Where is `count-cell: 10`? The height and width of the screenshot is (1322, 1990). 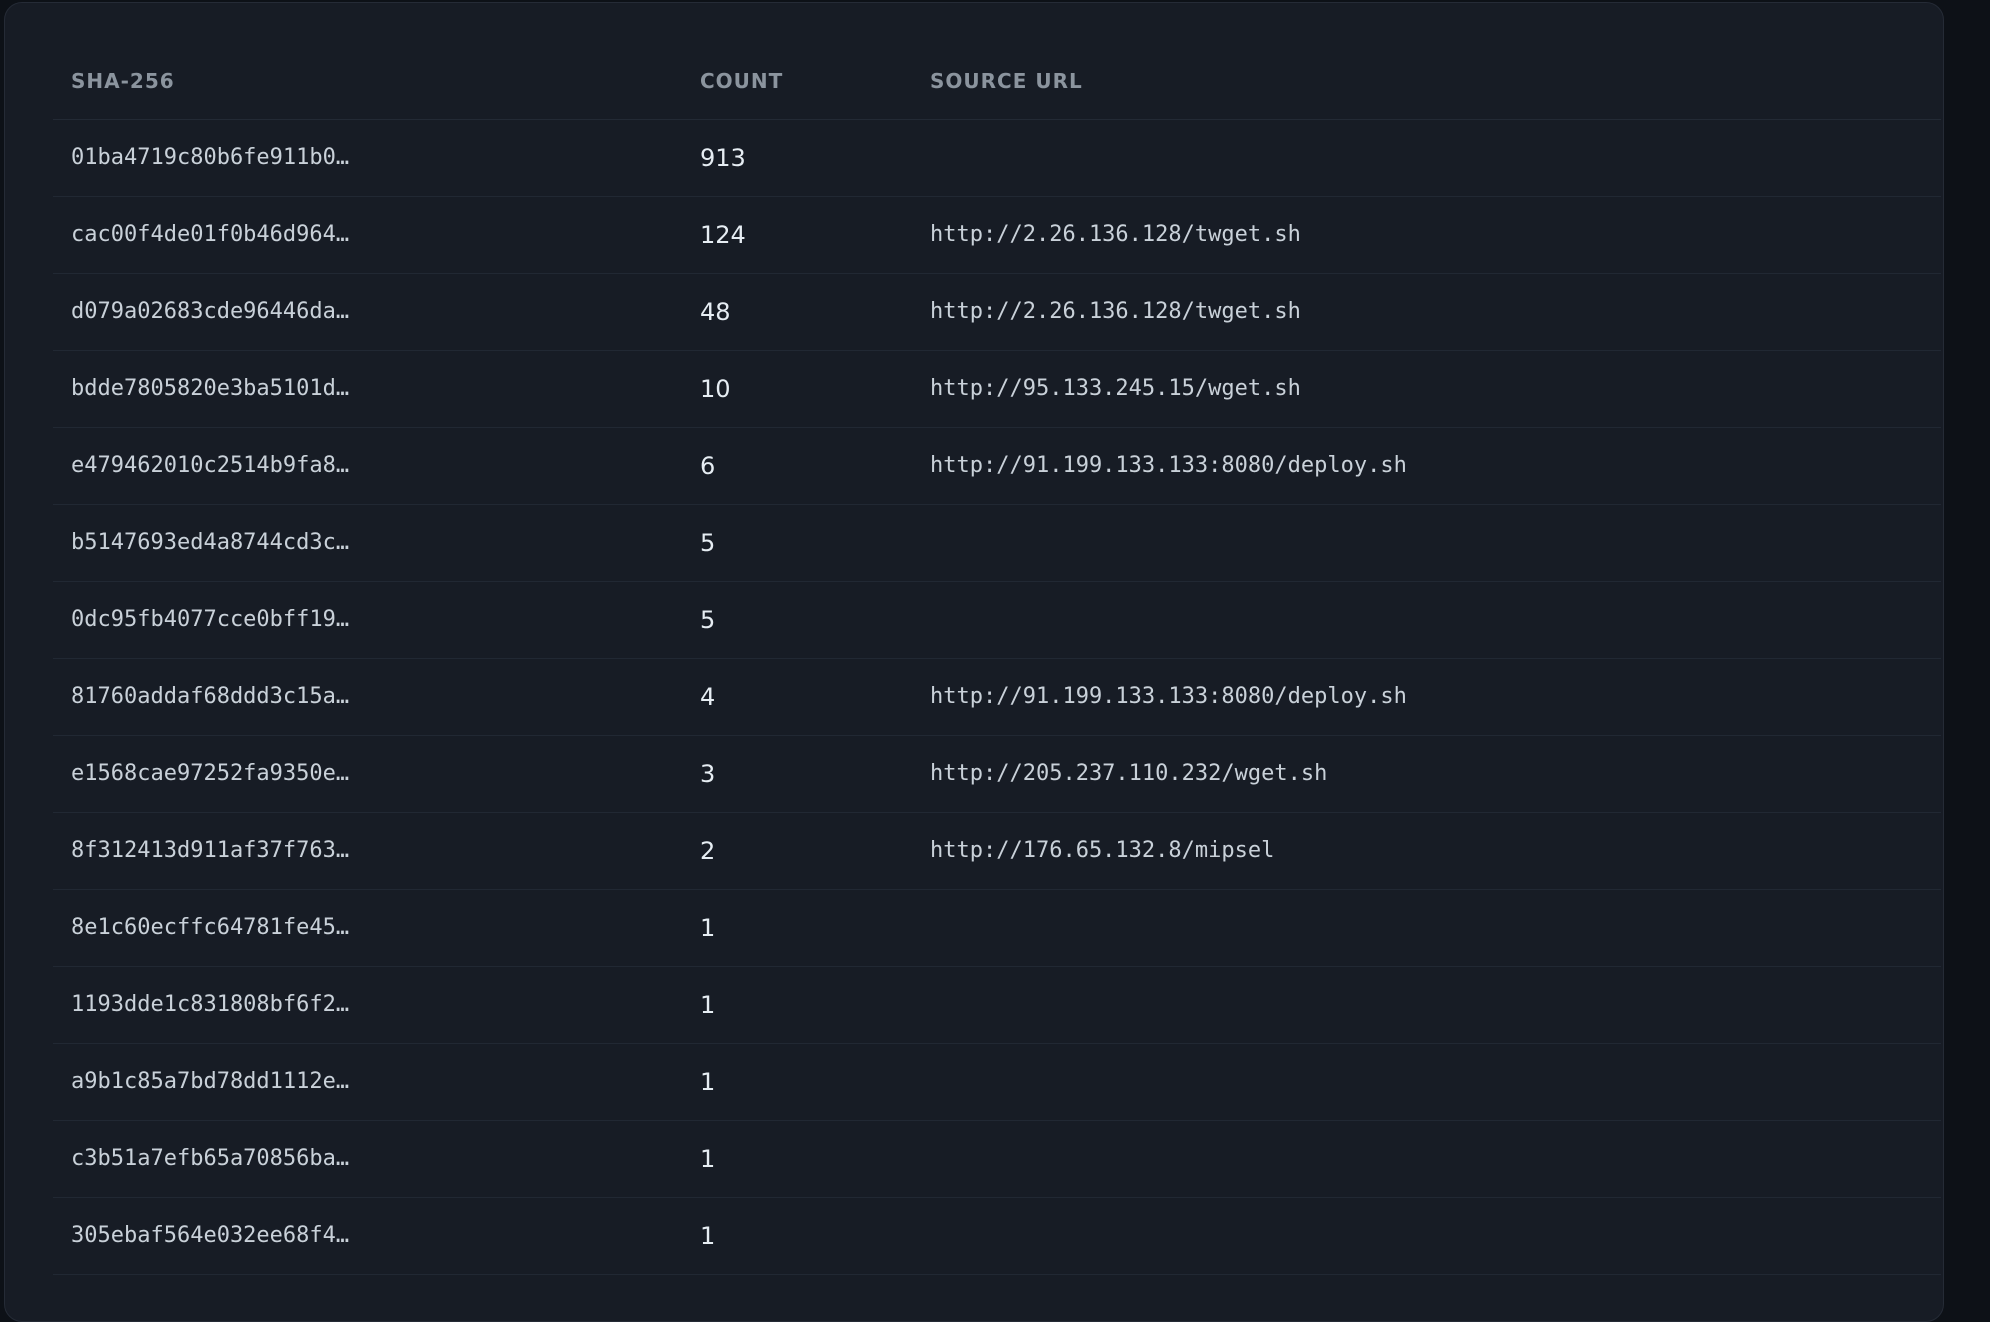
count-cell: 10 is located at coordinates (797, 388).